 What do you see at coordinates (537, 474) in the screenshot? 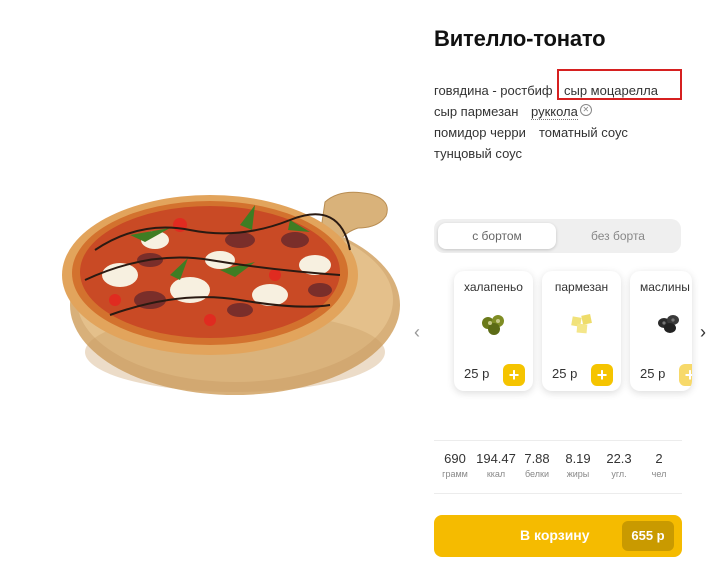
I see `nutrition-label: белки` at bounding box center [537, 474].